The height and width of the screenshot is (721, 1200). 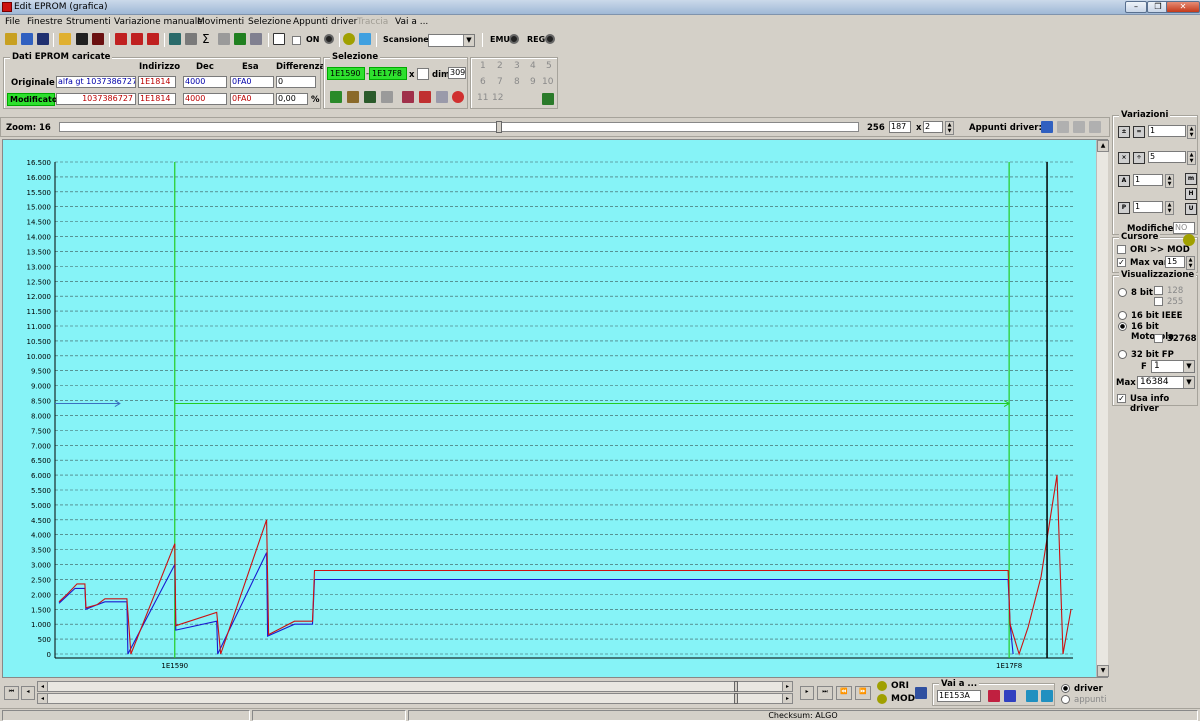 What do you see at coordinates (329, 39) in the screenshot?
I see `on-gear-icon` at bounding box center [329, 39].